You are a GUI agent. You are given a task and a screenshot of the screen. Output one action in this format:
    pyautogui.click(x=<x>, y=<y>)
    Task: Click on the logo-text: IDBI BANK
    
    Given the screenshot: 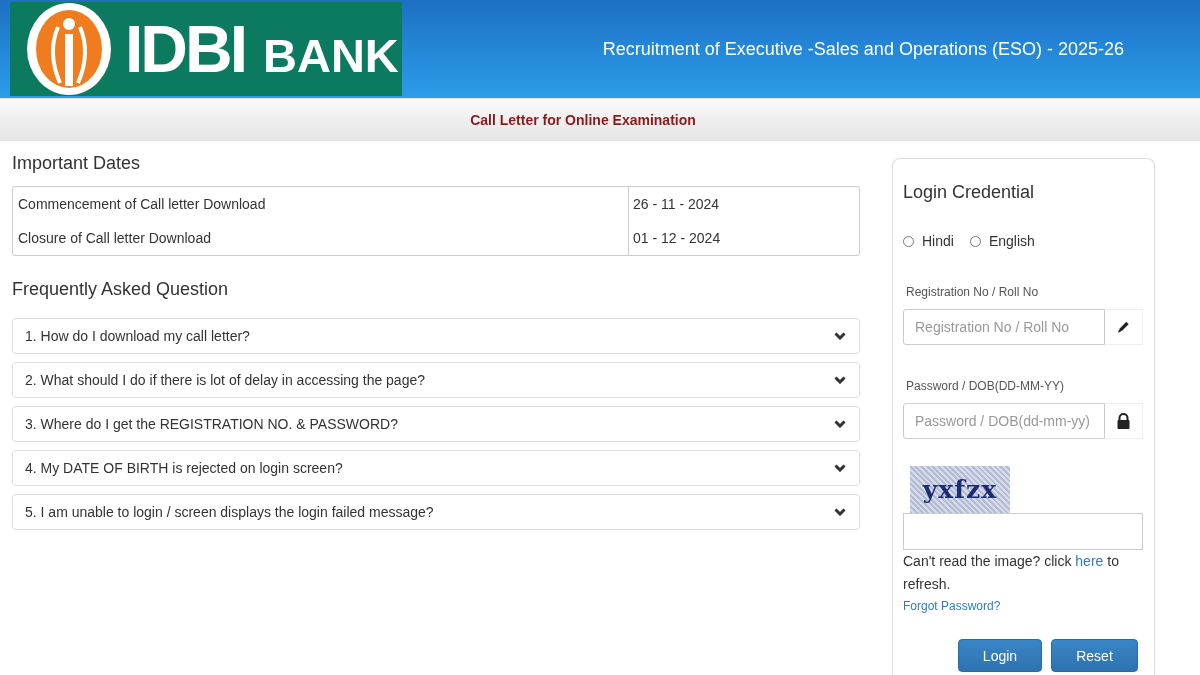 What is the action you would take?
    pyautogui.click(x=262, y=49)
    